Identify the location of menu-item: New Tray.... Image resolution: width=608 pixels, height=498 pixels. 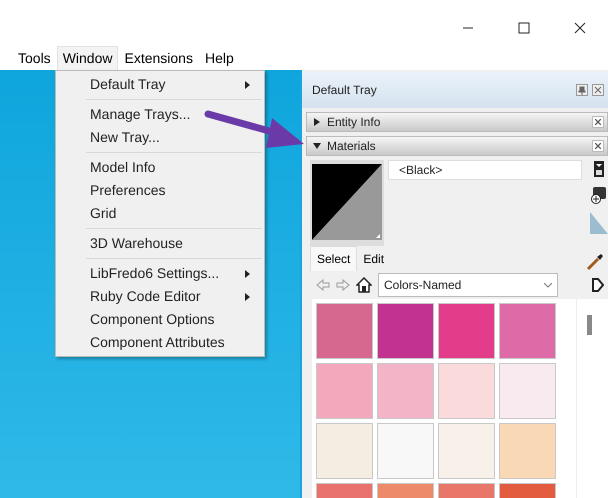
(160, 137).